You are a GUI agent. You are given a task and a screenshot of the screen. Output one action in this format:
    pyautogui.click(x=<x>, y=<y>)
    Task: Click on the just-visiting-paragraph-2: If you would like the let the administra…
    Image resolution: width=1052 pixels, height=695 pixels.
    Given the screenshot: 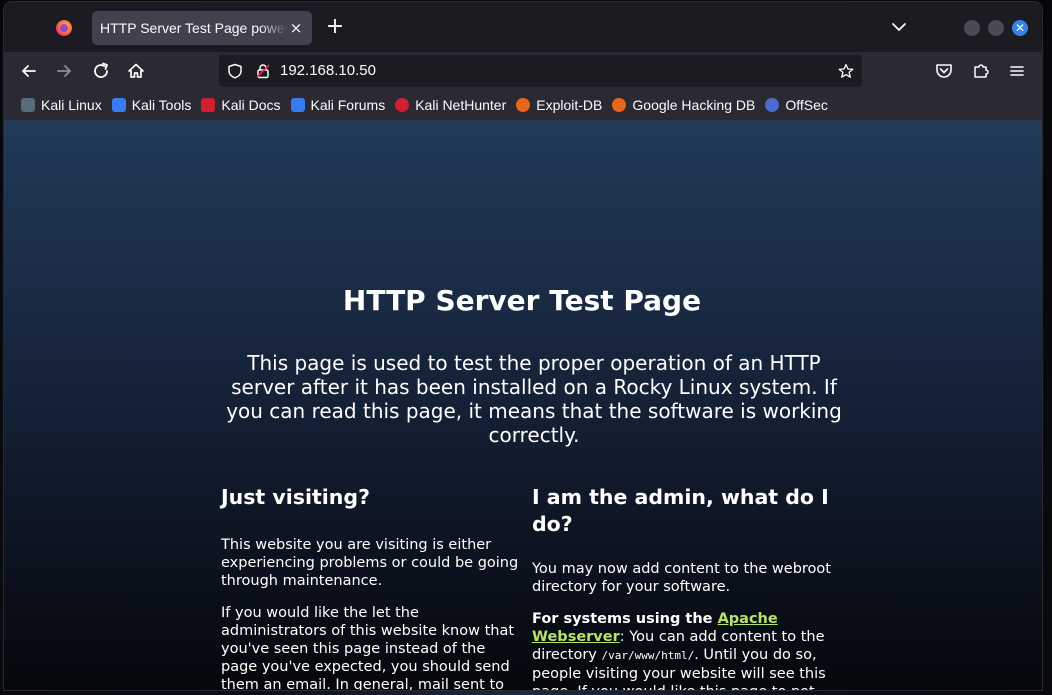 What is the action you would take?
    pyautogui.click(x=368, y=647)
    